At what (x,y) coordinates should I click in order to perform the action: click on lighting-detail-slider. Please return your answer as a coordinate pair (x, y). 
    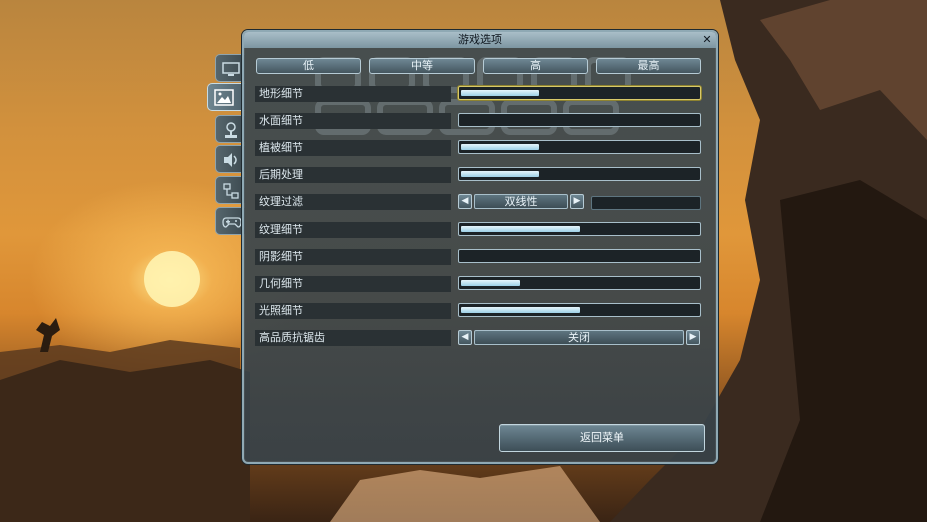
    Looking at the image, I should click on (579, 310).